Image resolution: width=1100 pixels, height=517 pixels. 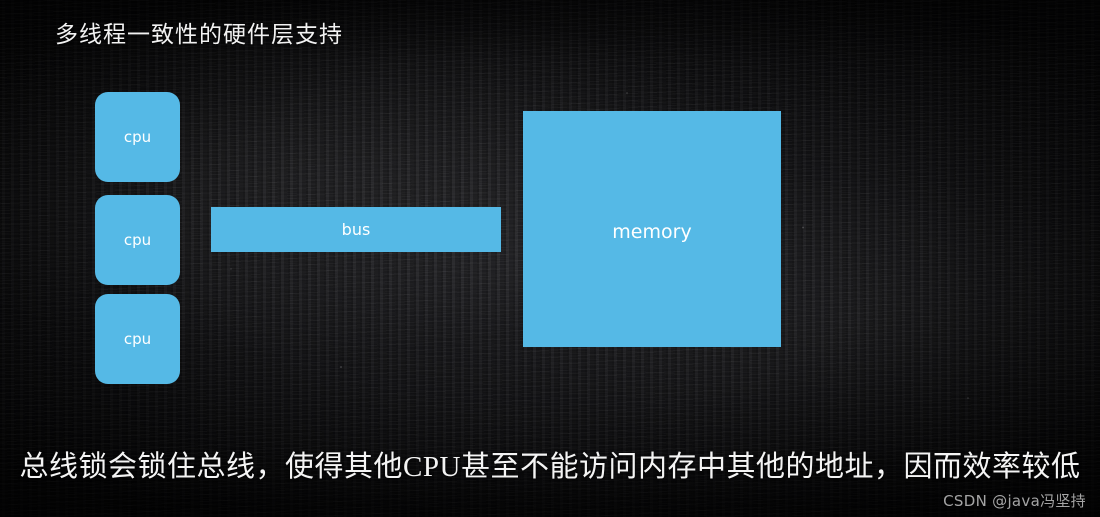 I want to click on diagram-node-bus: bus, so click(x=356, y=229).